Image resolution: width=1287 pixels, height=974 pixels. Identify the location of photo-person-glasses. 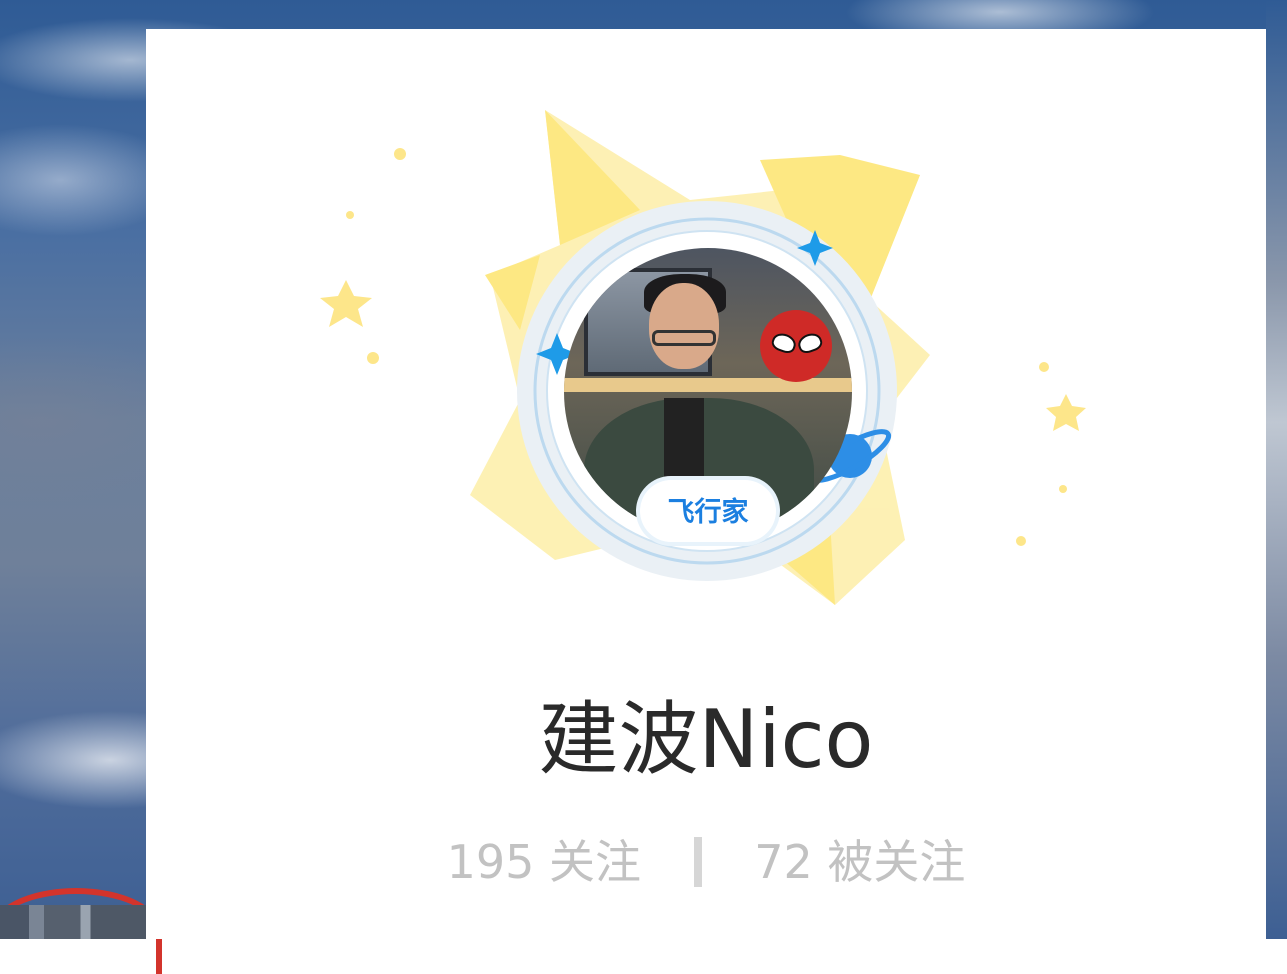
(684, 338).